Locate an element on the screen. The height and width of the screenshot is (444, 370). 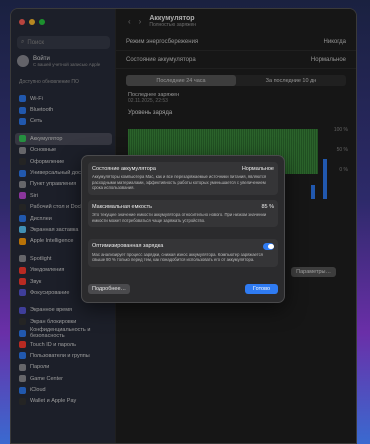
done-button: Готово is located at coordinates (261, 289).